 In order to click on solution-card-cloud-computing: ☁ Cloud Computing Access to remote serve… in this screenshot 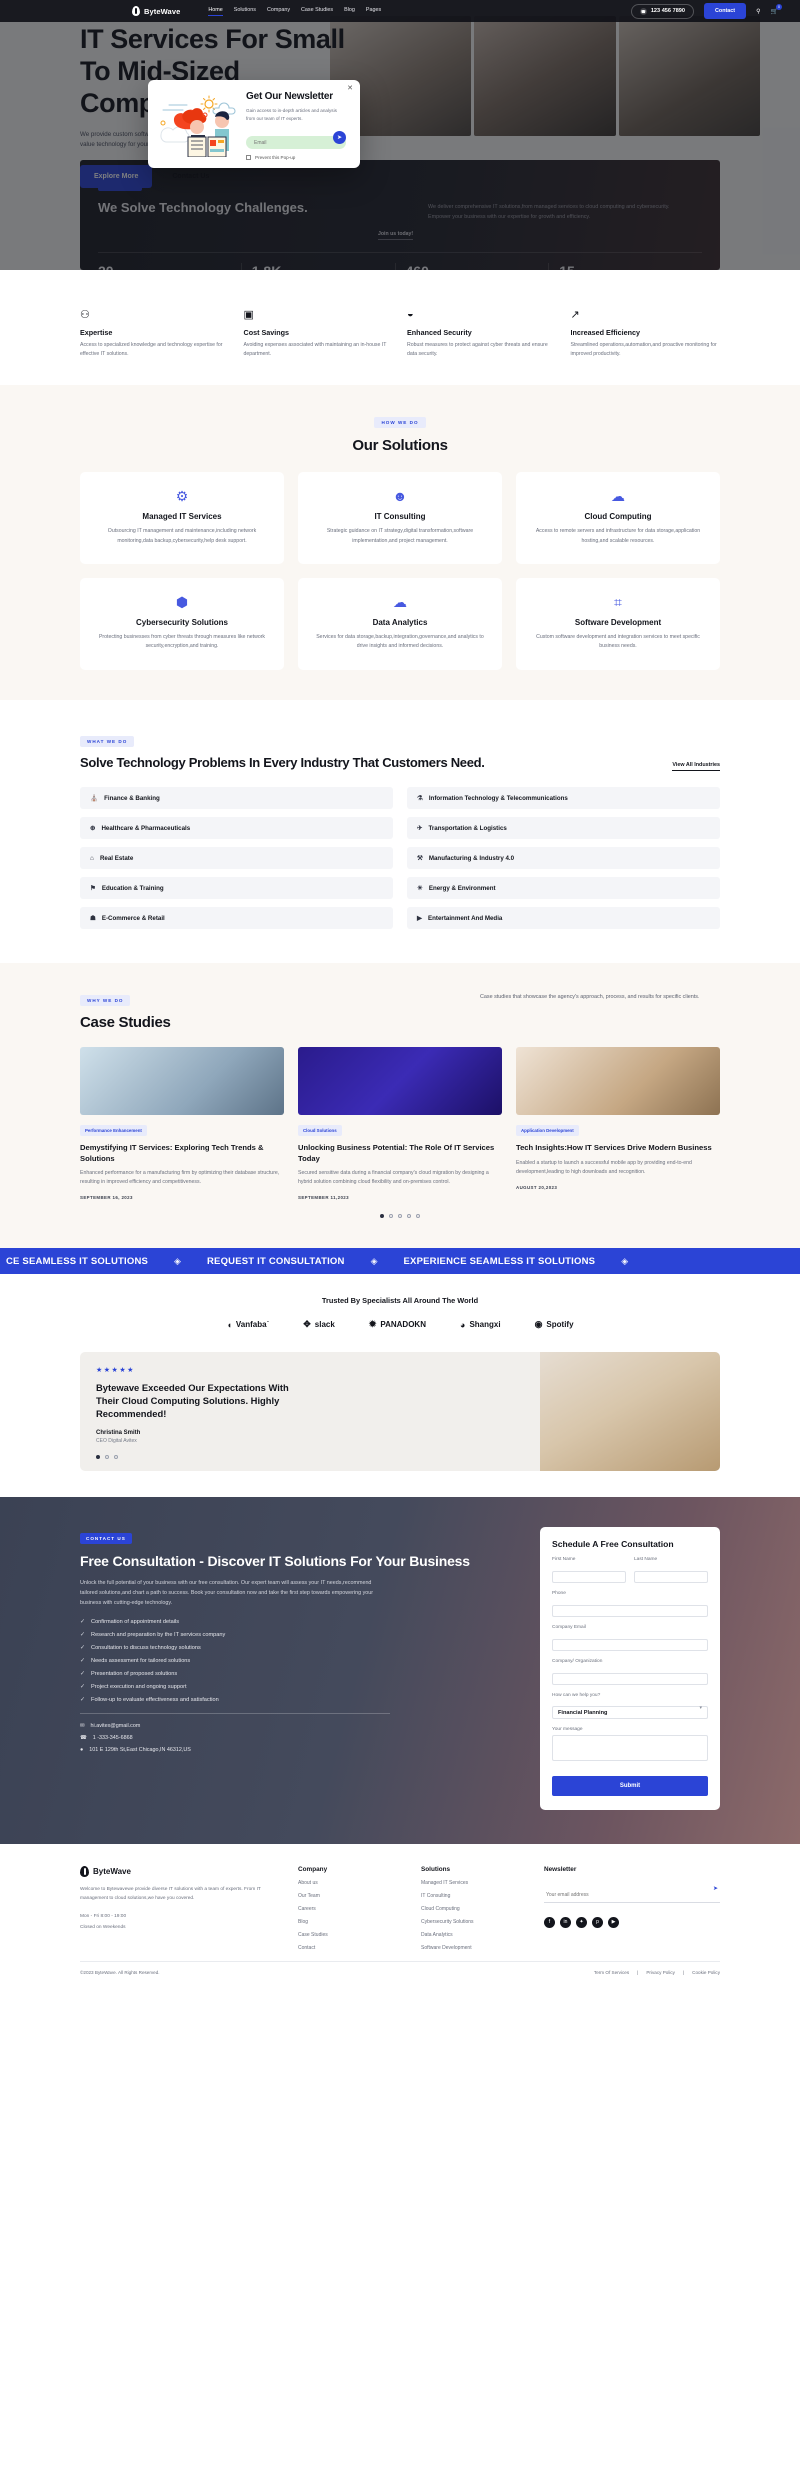, I will do `click(618, 518)`.